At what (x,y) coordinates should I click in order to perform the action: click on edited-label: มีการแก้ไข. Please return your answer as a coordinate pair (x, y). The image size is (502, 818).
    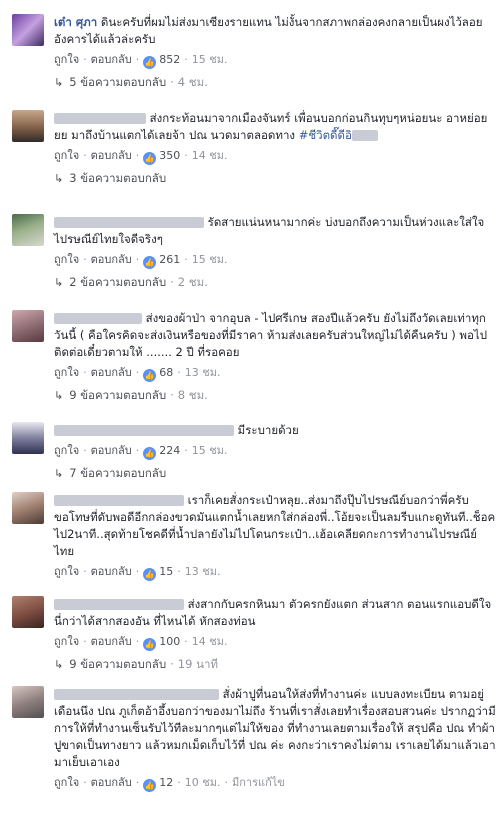
    Looking at the image, I should click on (258, 782).